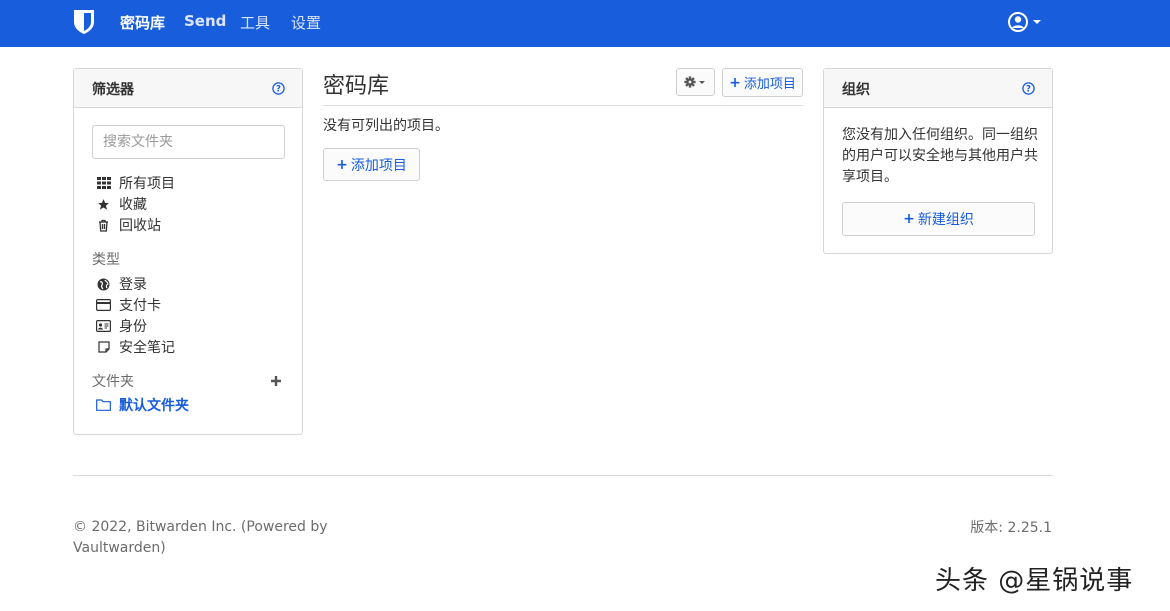 This screenshot has width=1170, height=611. I want to click on footer-divider, so click(563, 475).